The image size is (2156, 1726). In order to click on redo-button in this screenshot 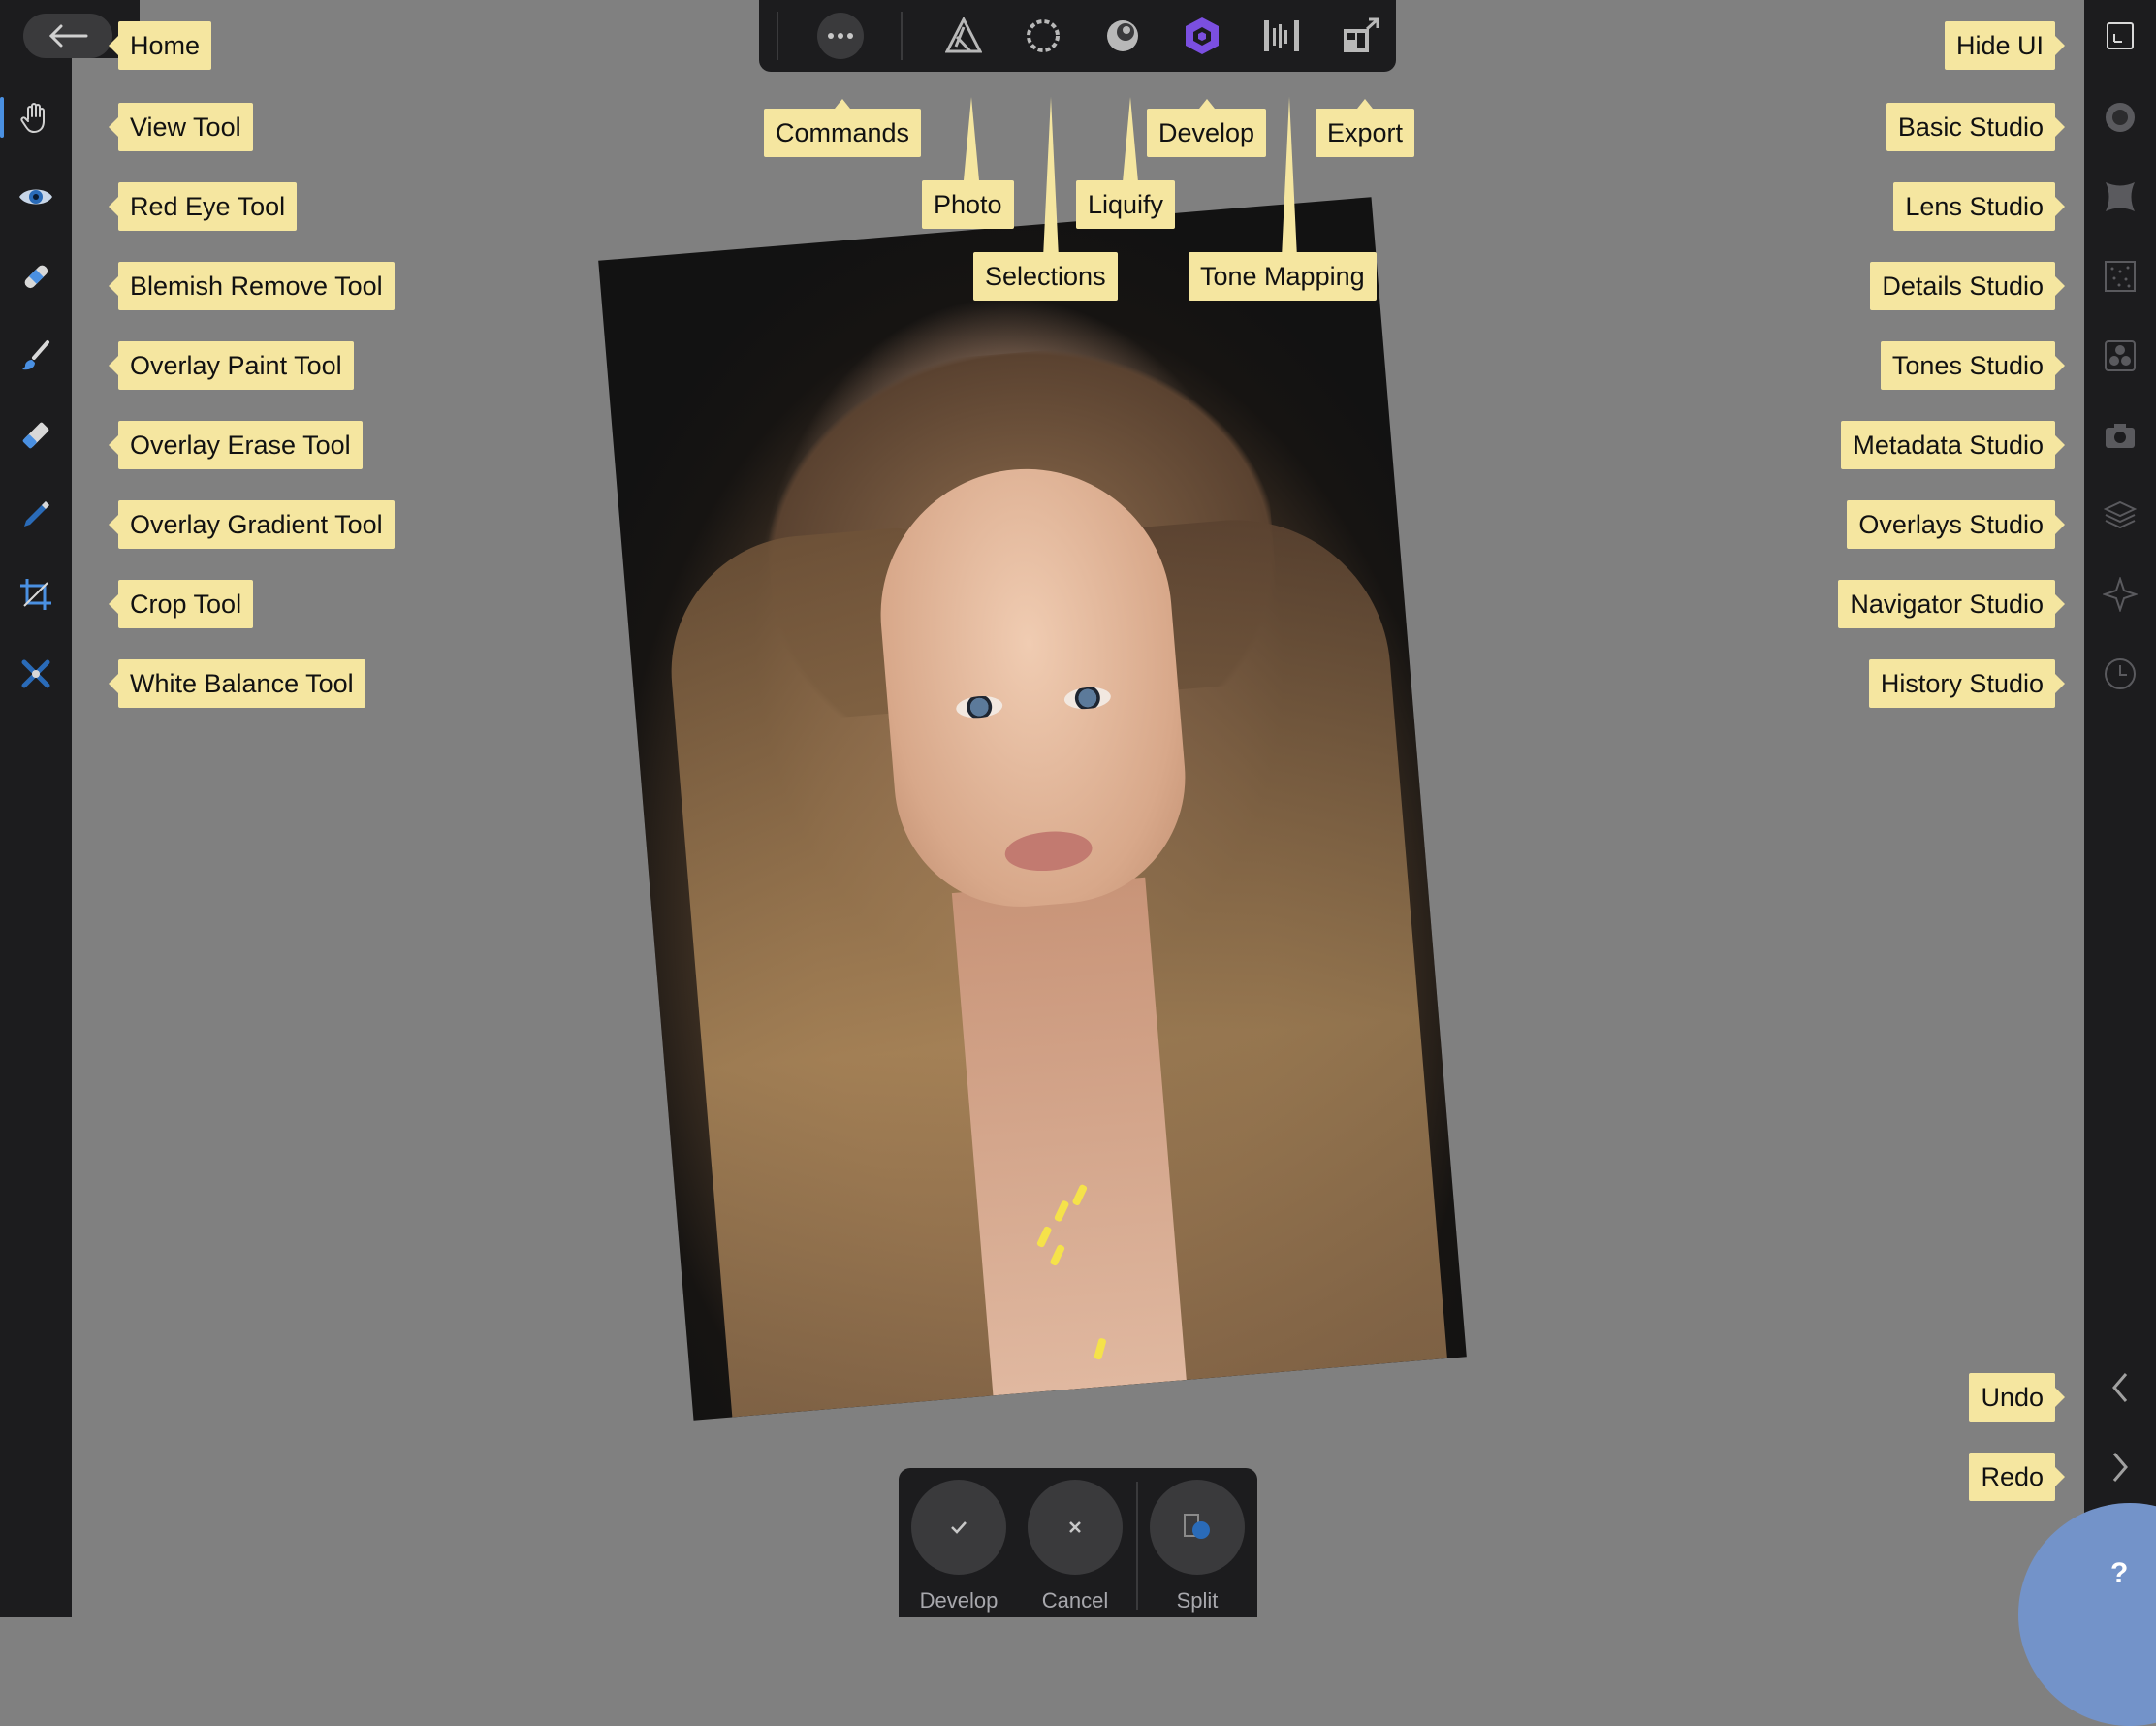, I will do `click(2120, 1467)`.